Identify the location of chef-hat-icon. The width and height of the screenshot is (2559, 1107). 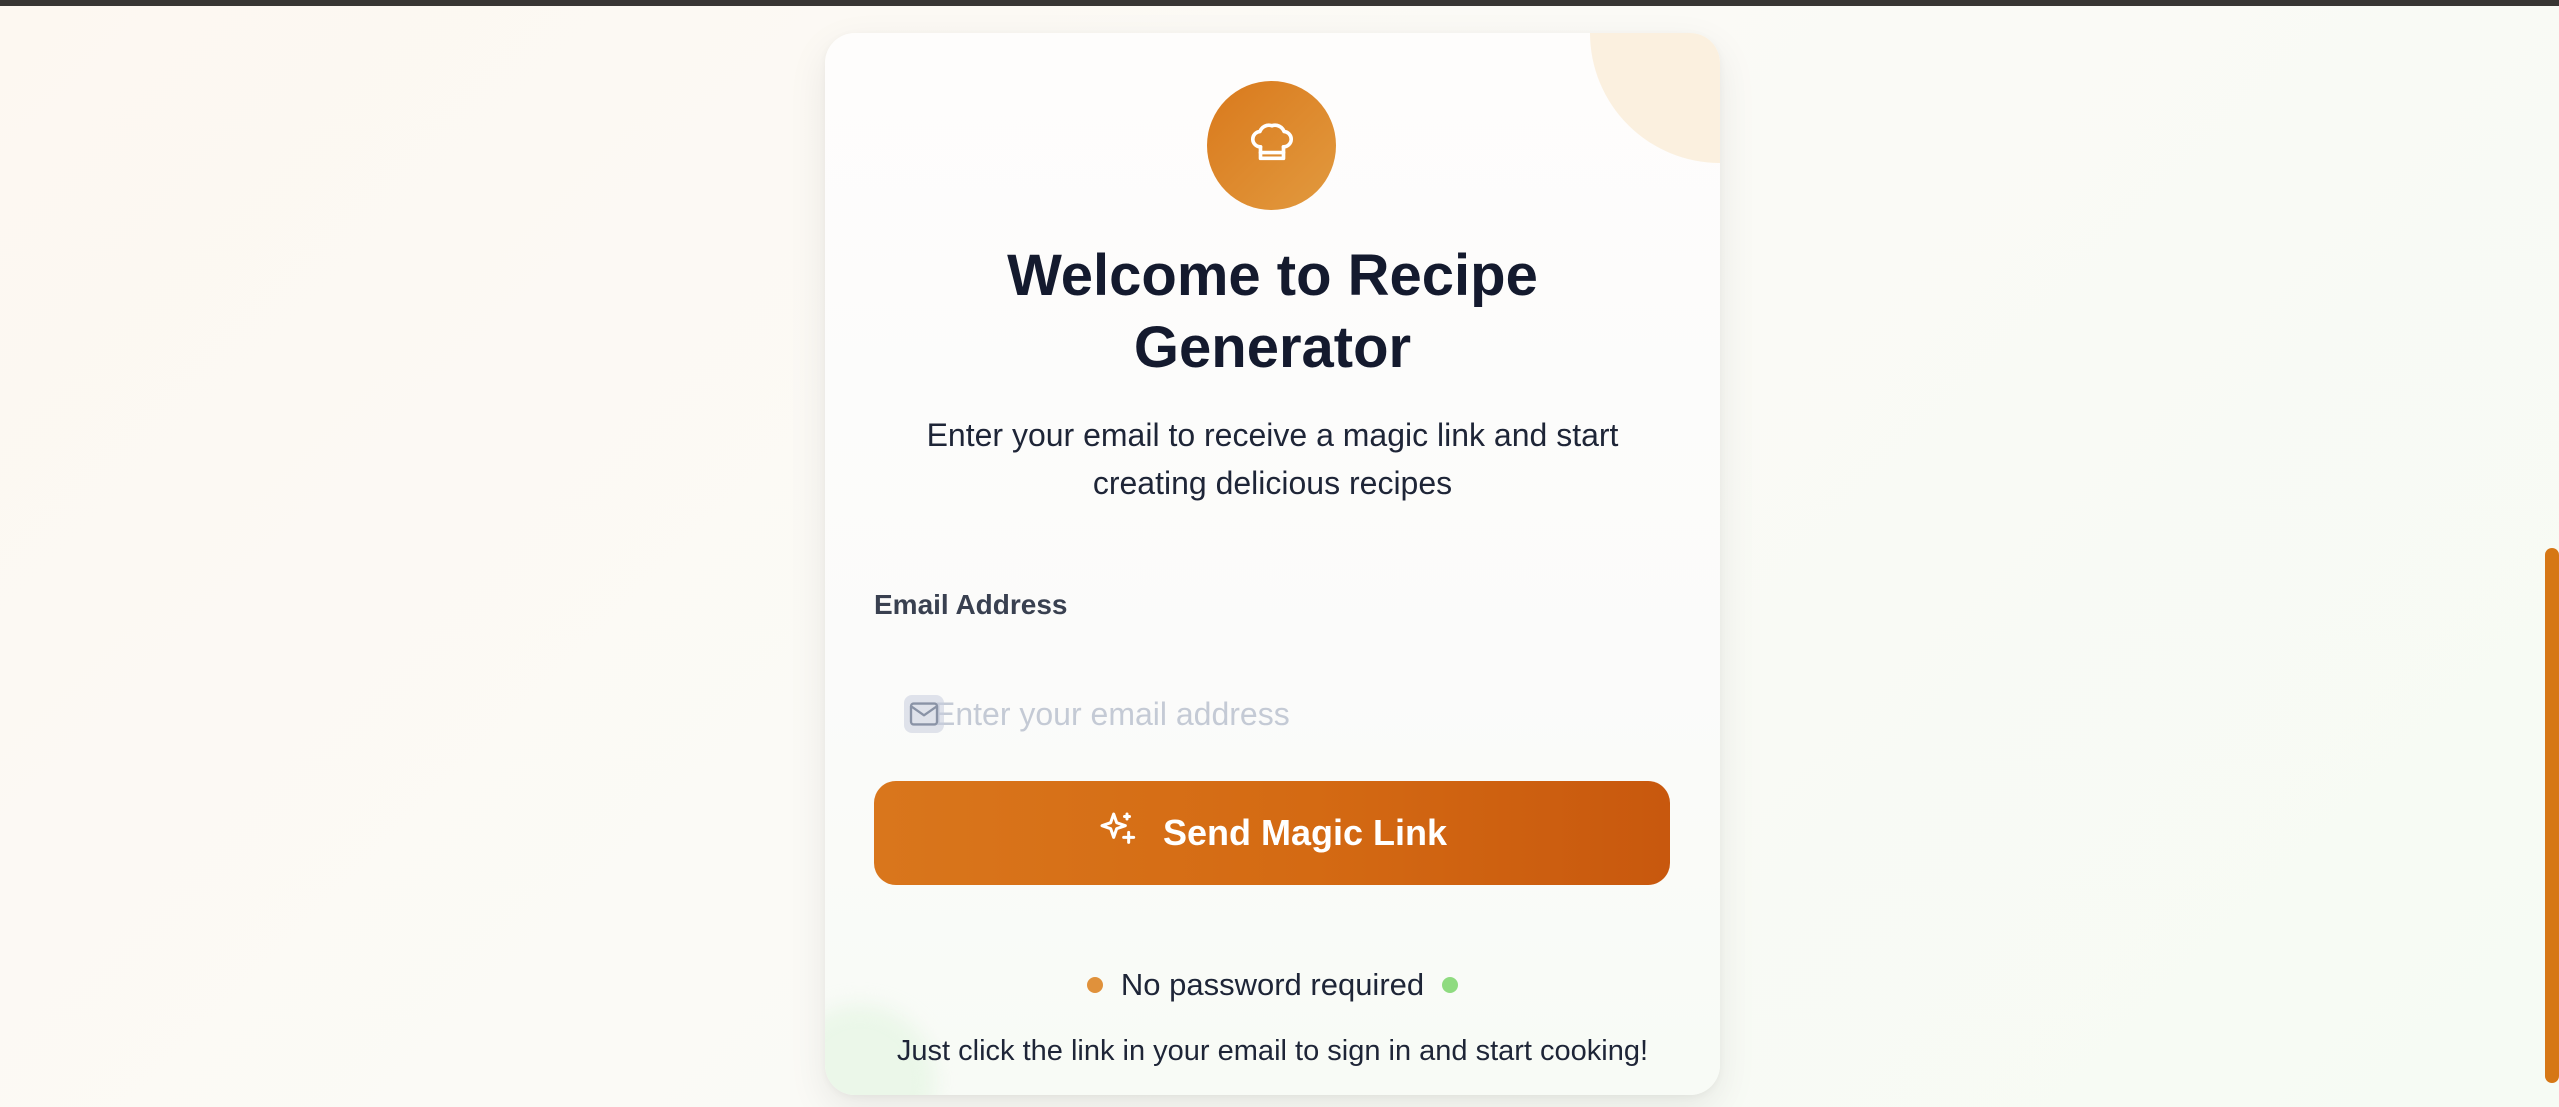
(1272, 145).